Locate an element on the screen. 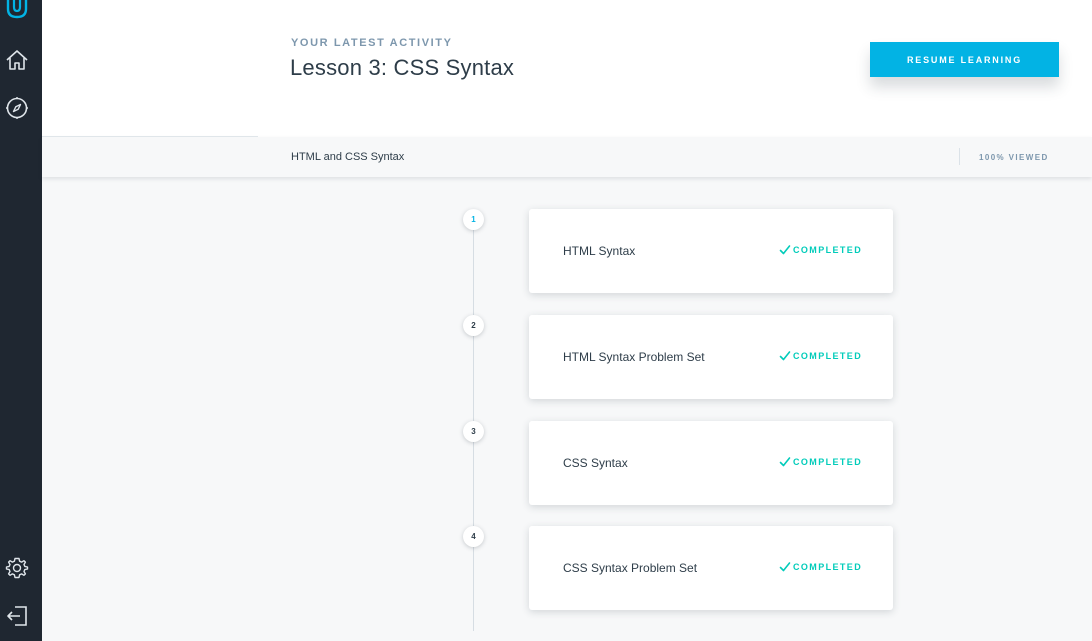 This screenshot has width=1092, height=641. step-number-badge: 2 is located at coordinates (473, 325).